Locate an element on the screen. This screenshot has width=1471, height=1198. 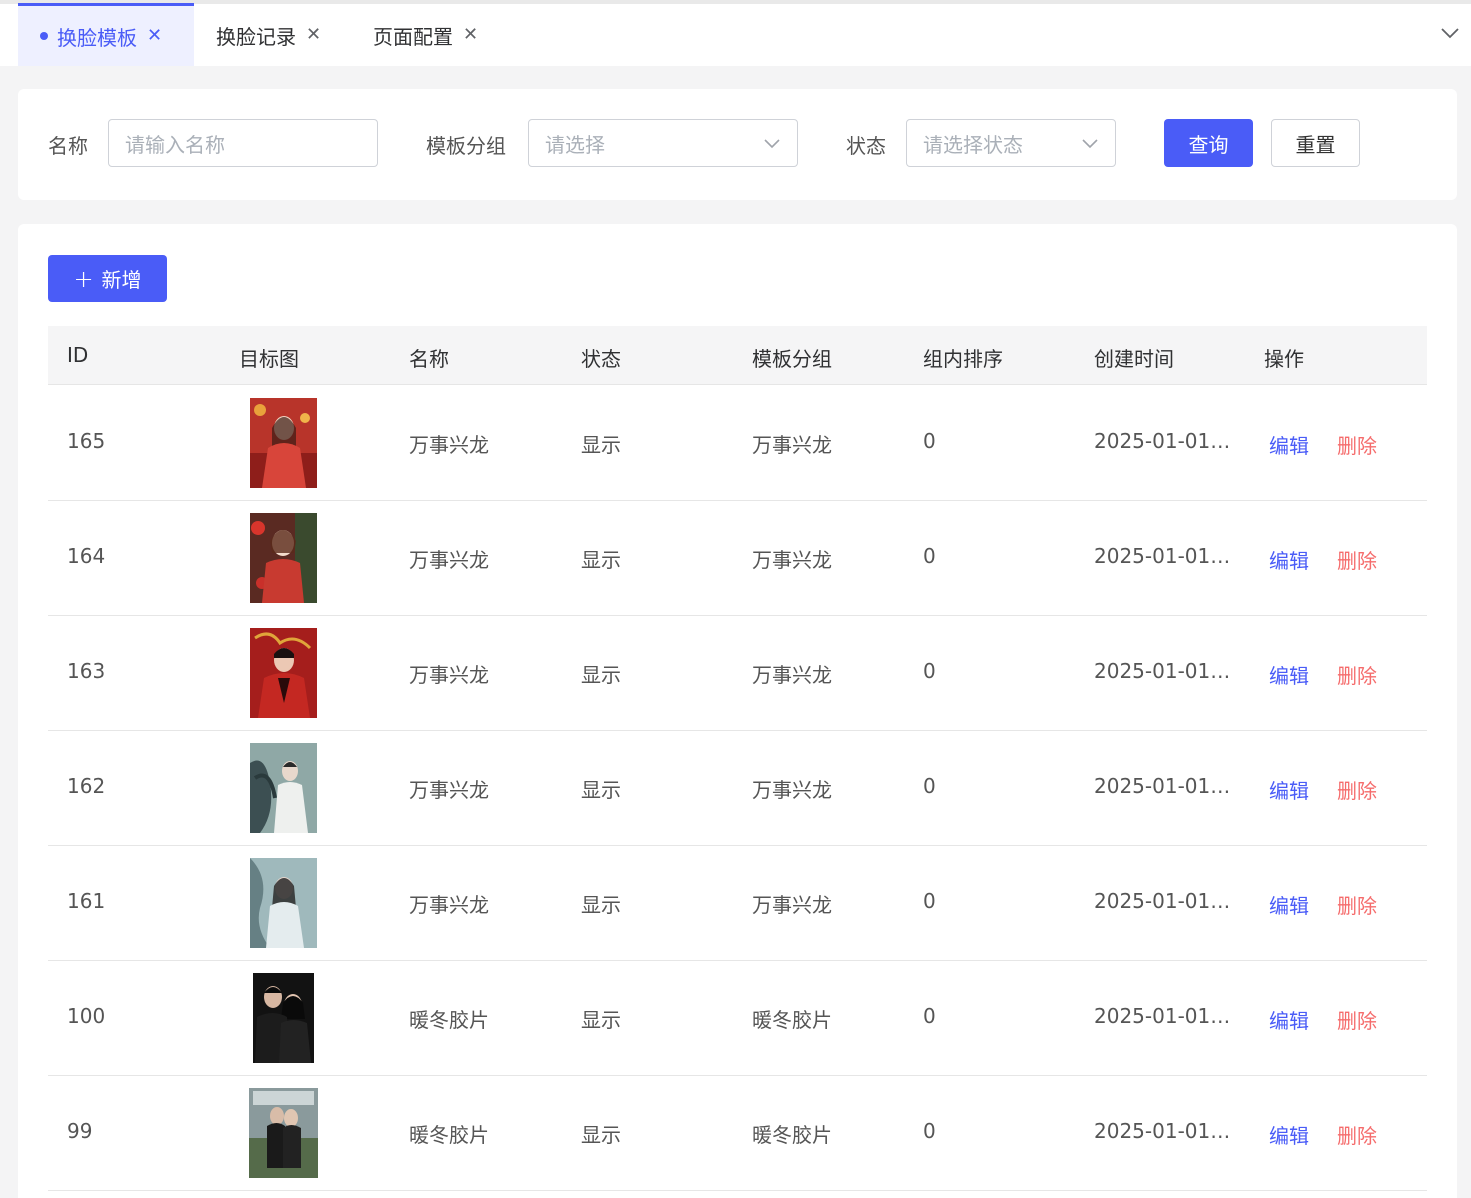
table-row: 100 暖冬胶片 显示 暖冬胶片 0 2025-01-01… 编辑 删除 is located at coordinates (737, 1018).